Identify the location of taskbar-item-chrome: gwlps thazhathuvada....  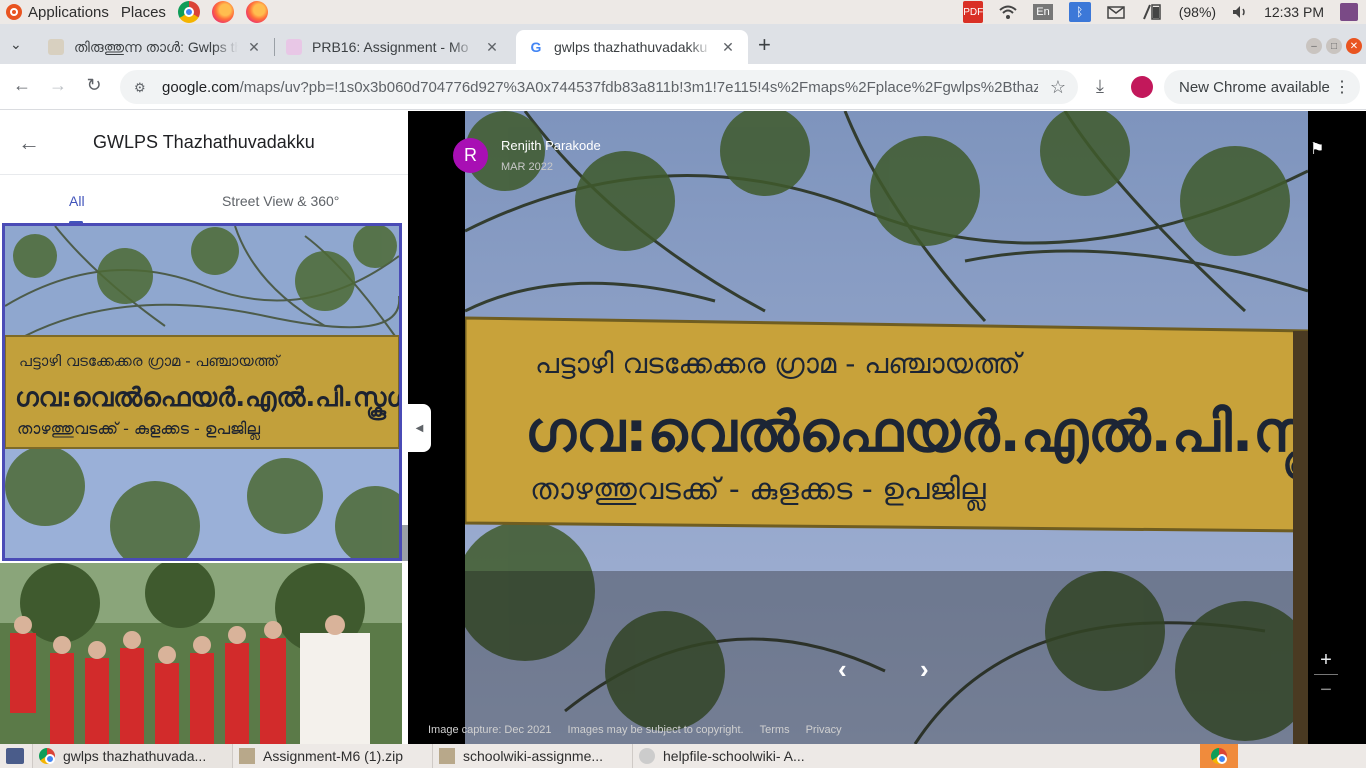
(132, 756).